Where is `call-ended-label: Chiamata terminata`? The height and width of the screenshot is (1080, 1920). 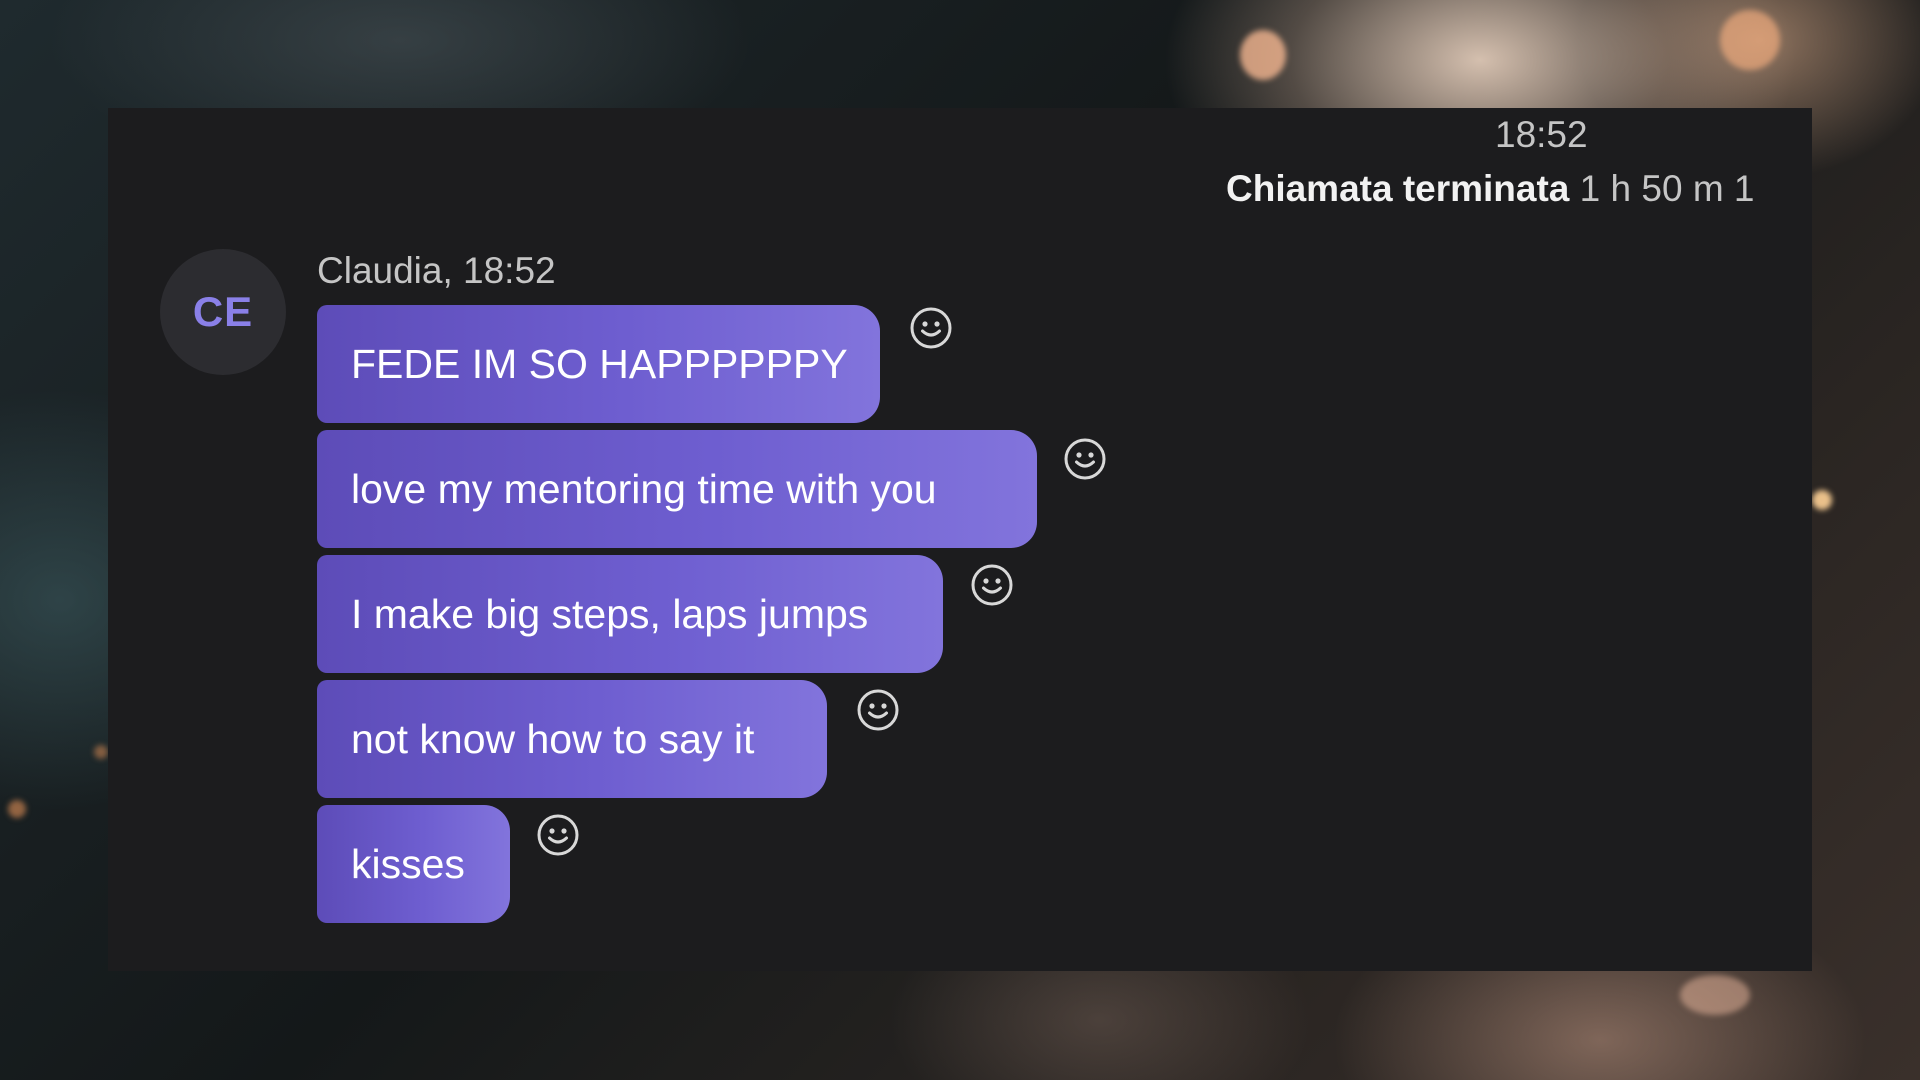
call-ended-label: Chiamata terminata is located at coordinates (1398, 188).